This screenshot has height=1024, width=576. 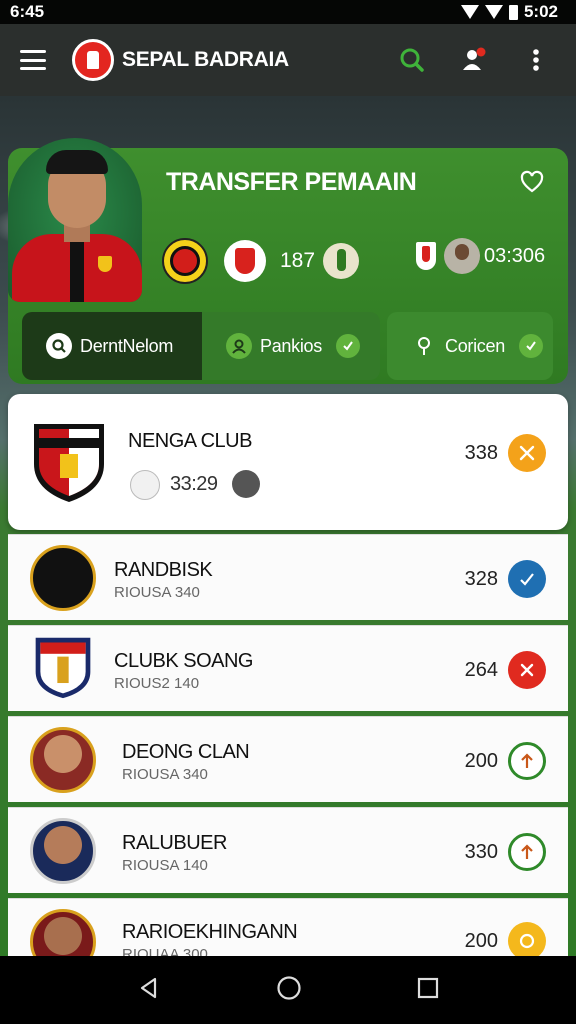 What do you see at coordinates (533, 183) in the screenshot?
I see `favorite-icon` at bounding box center [533, 183].